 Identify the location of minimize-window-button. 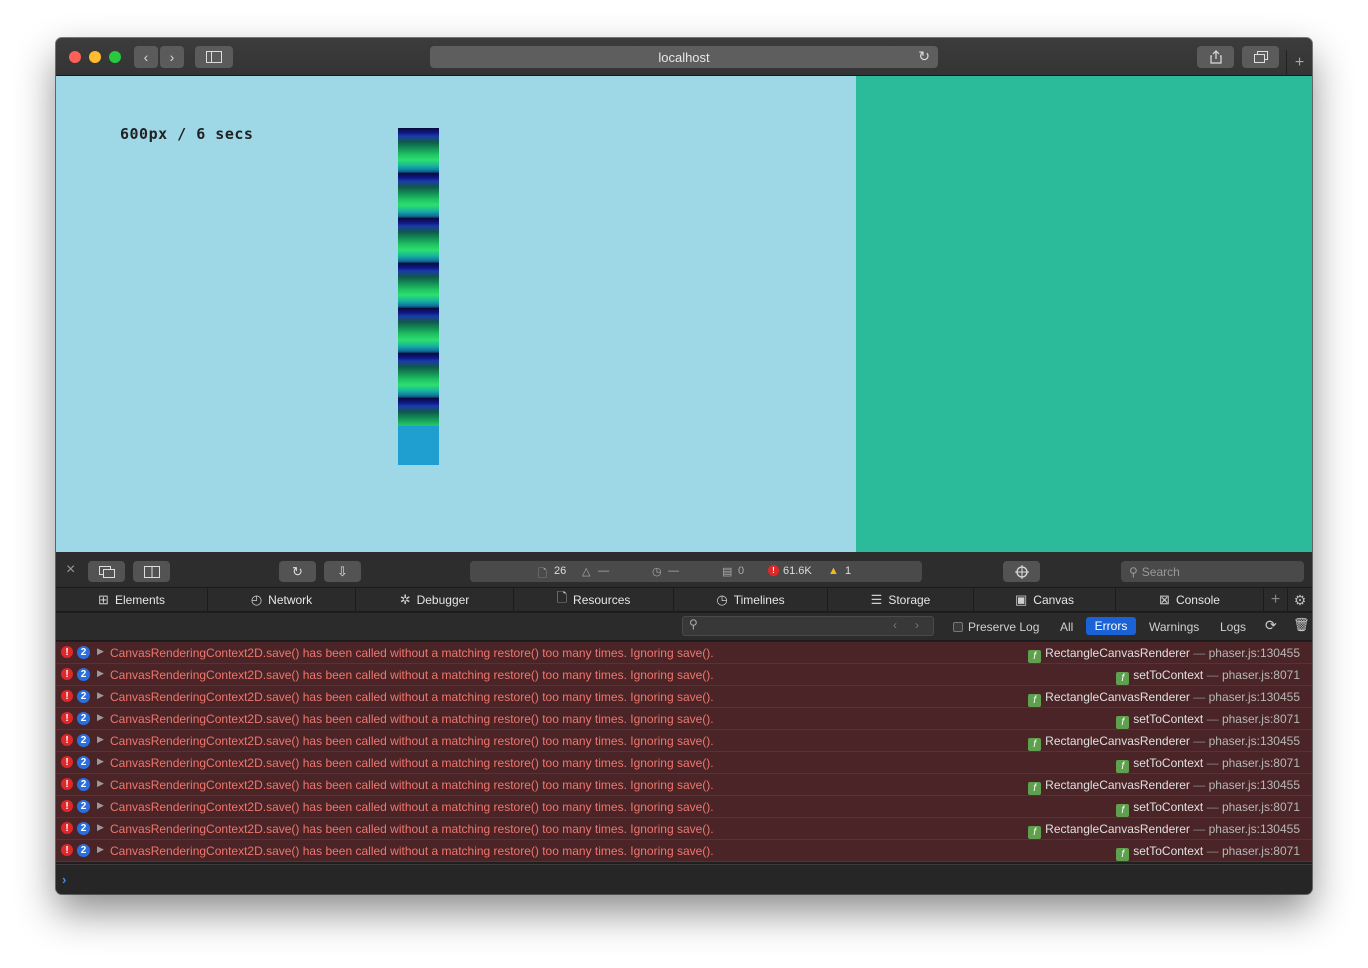
(95, 57).